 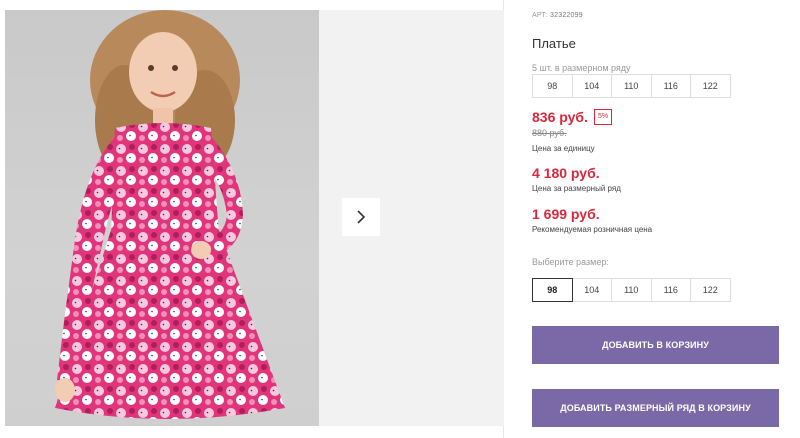 What do you see at coordinates (670, 86) in the screenshot?
I see `pack-size-116: 116` at bounding box center [670, 86].